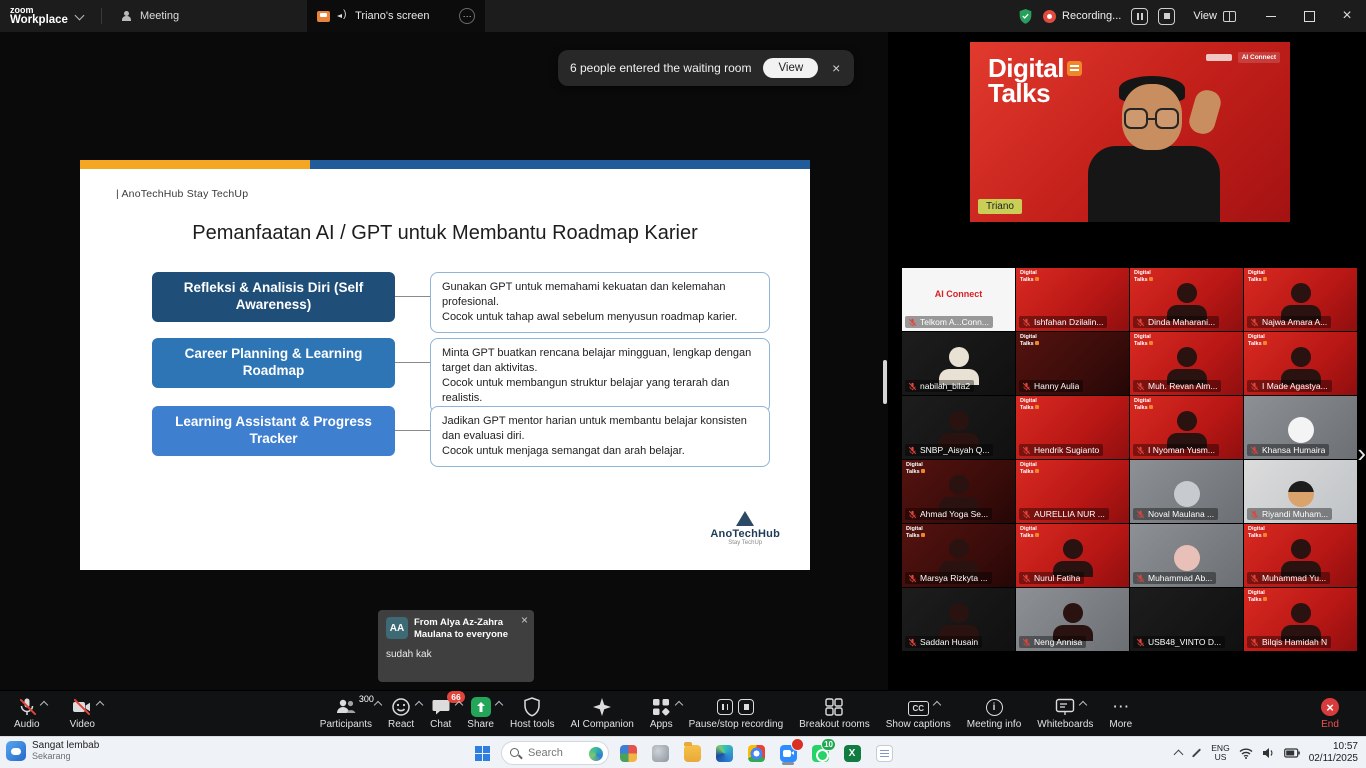  What do you see at coordinates (159, 16) in the screenshot?
I see `meeting-tab-label: Meeting` at bounding box center [159, 16].